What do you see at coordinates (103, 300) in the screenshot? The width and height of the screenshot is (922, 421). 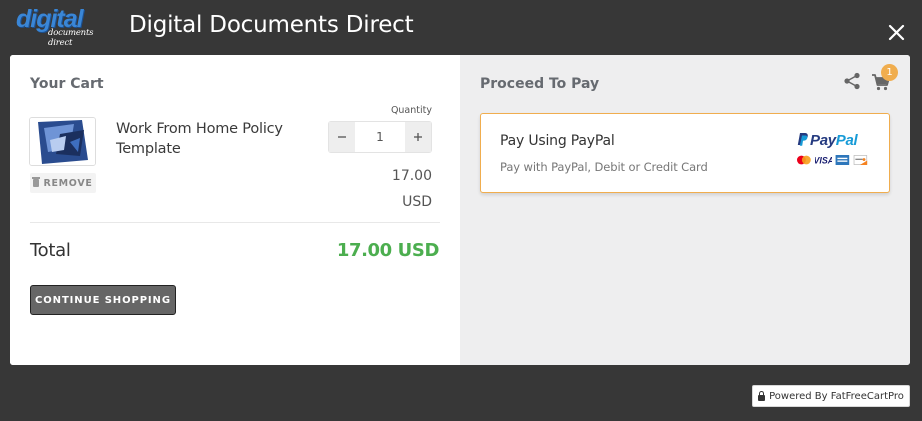 I see `continue-shopping-button: CONTINUE SHOPPING` at bounding box center [103, 300].